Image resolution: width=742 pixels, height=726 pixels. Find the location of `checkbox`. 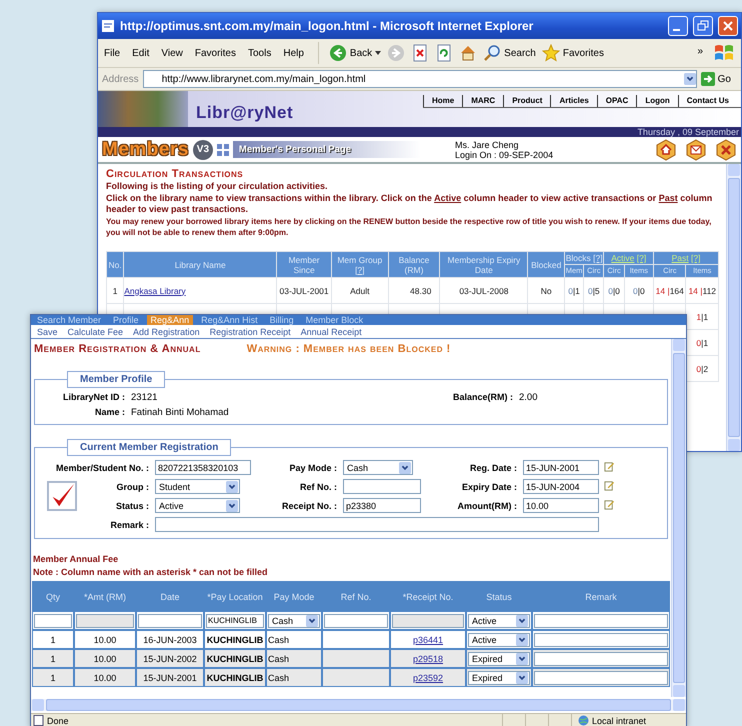

checkbox is located at coordinates (62, 496).